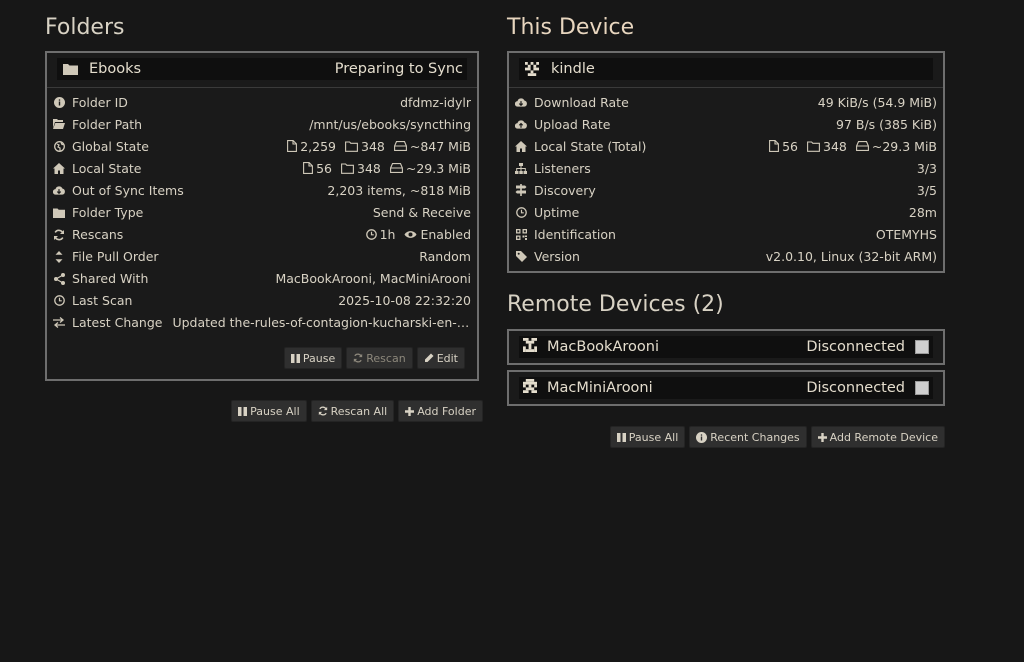 The height and width of the screenshot is (662, 1024). Describe the element at coordinates (726, 168) in the screenshot. I see `row-listeners: Listeners 3/3` at that location.